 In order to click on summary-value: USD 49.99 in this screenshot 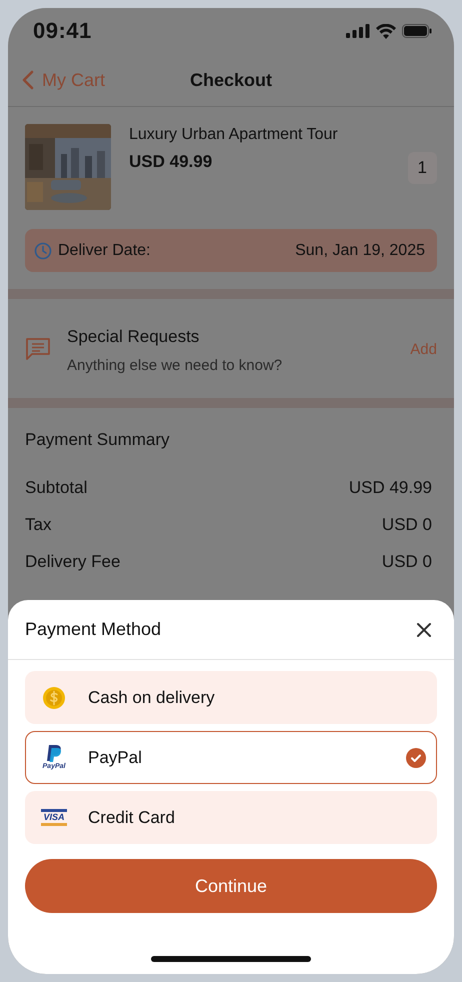, I will do `click(390, 488)`.